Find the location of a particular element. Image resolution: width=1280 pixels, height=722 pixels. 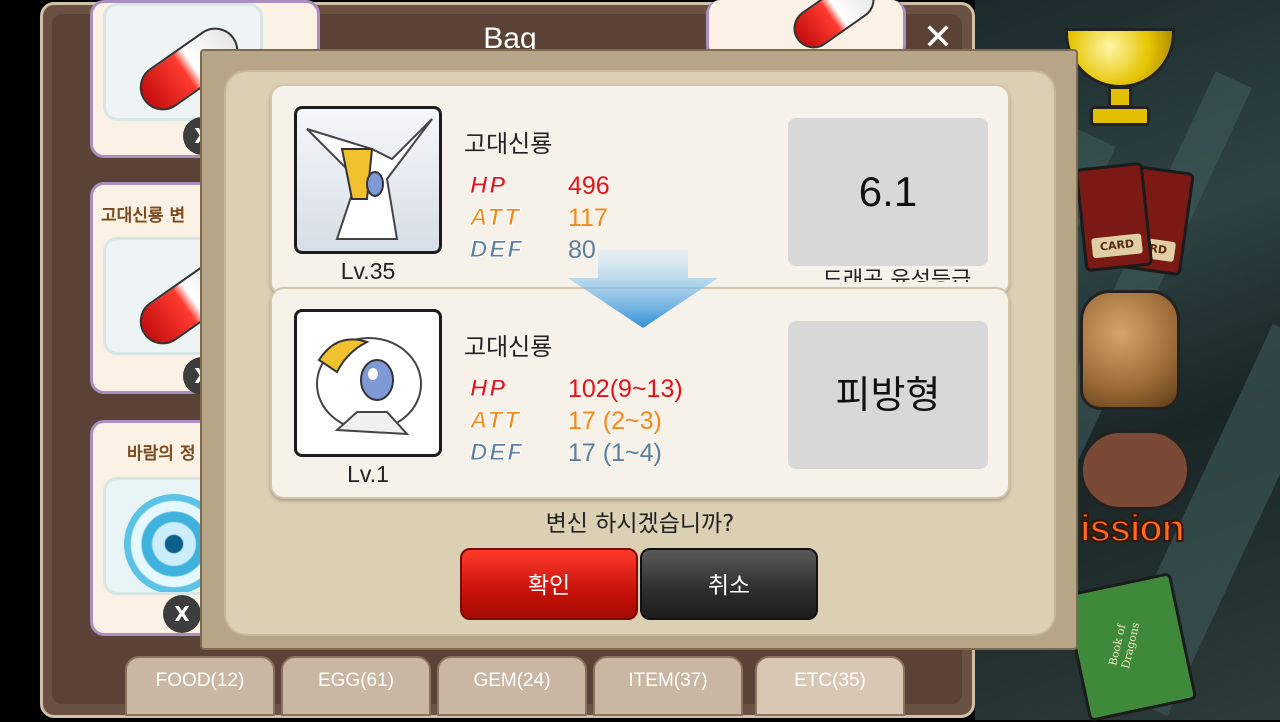

type-box: 피방형 is located at coordinates (888, 395).